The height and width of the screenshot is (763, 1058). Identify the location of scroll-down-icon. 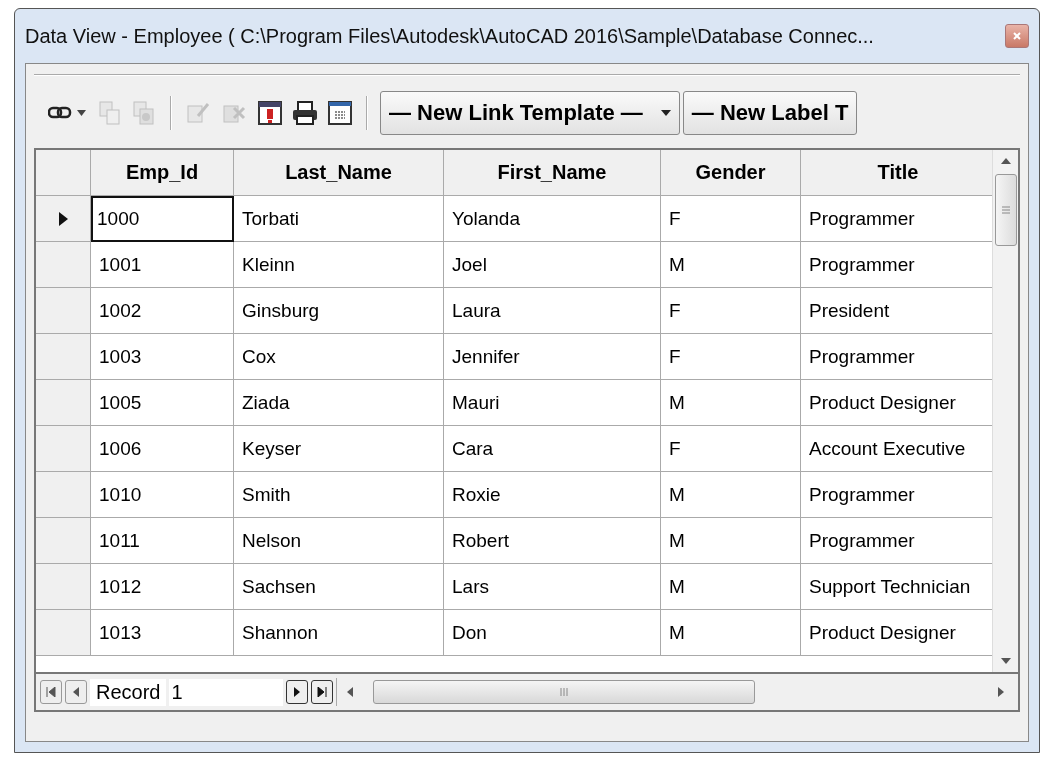
(1005, 661).